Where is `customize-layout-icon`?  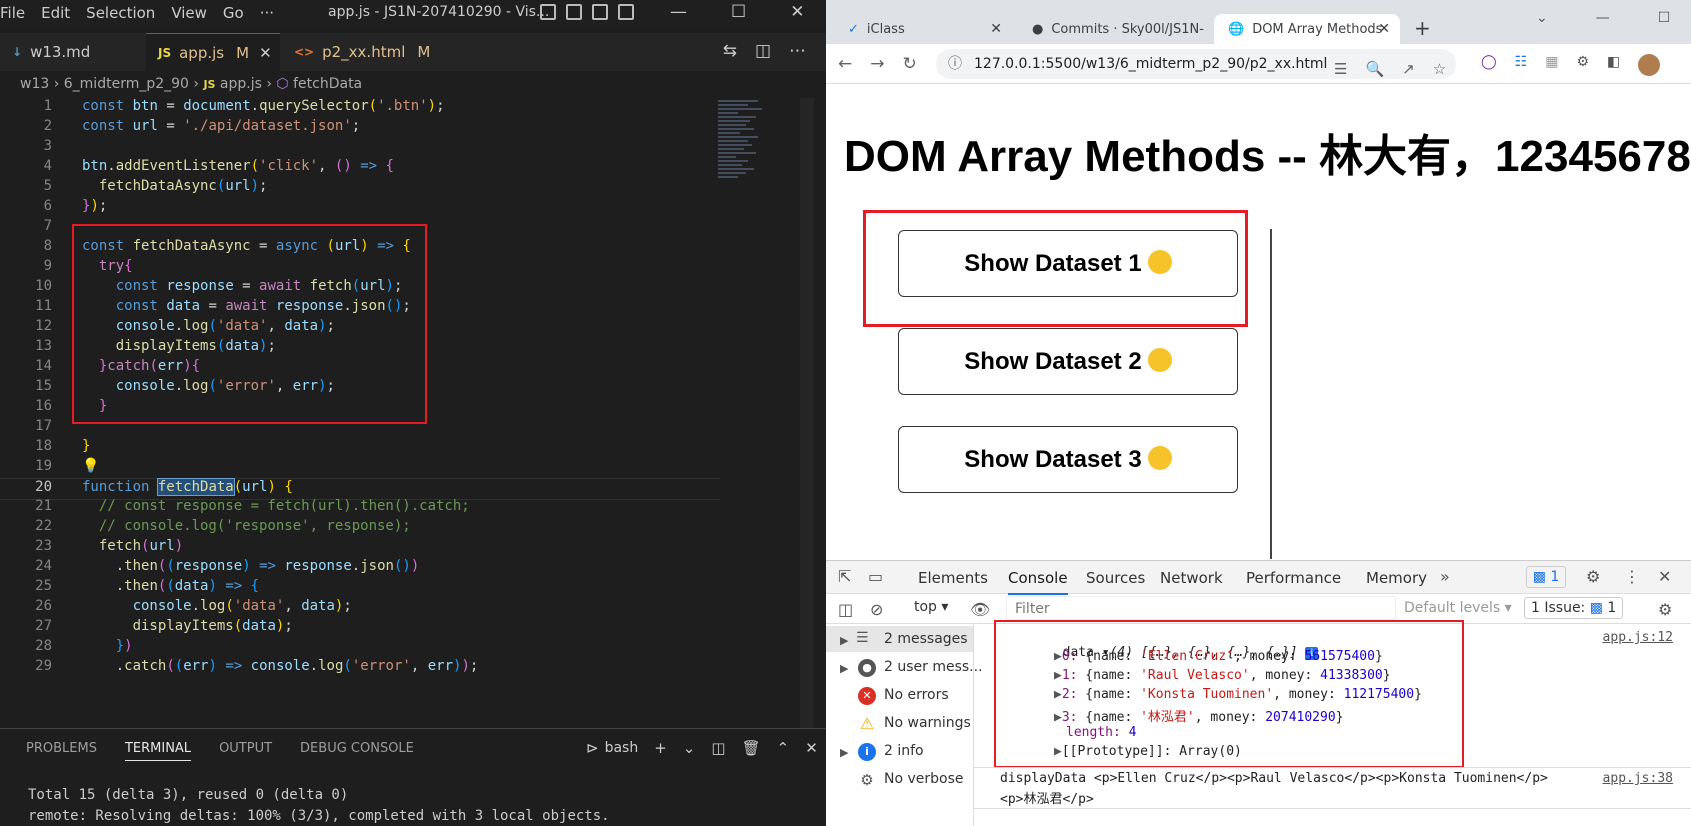
customize-layout-icon is located at coordinates (626, 12).